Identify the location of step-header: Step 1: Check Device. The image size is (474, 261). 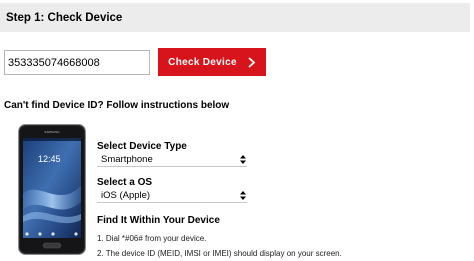
(235, 17).